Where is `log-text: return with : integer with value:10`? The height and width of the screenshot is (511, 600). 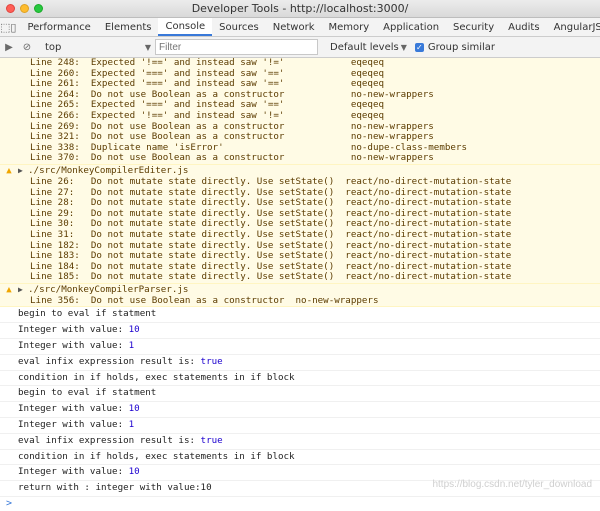
log-text: return with : integer with value:10 is located at coordinates (115, 487).